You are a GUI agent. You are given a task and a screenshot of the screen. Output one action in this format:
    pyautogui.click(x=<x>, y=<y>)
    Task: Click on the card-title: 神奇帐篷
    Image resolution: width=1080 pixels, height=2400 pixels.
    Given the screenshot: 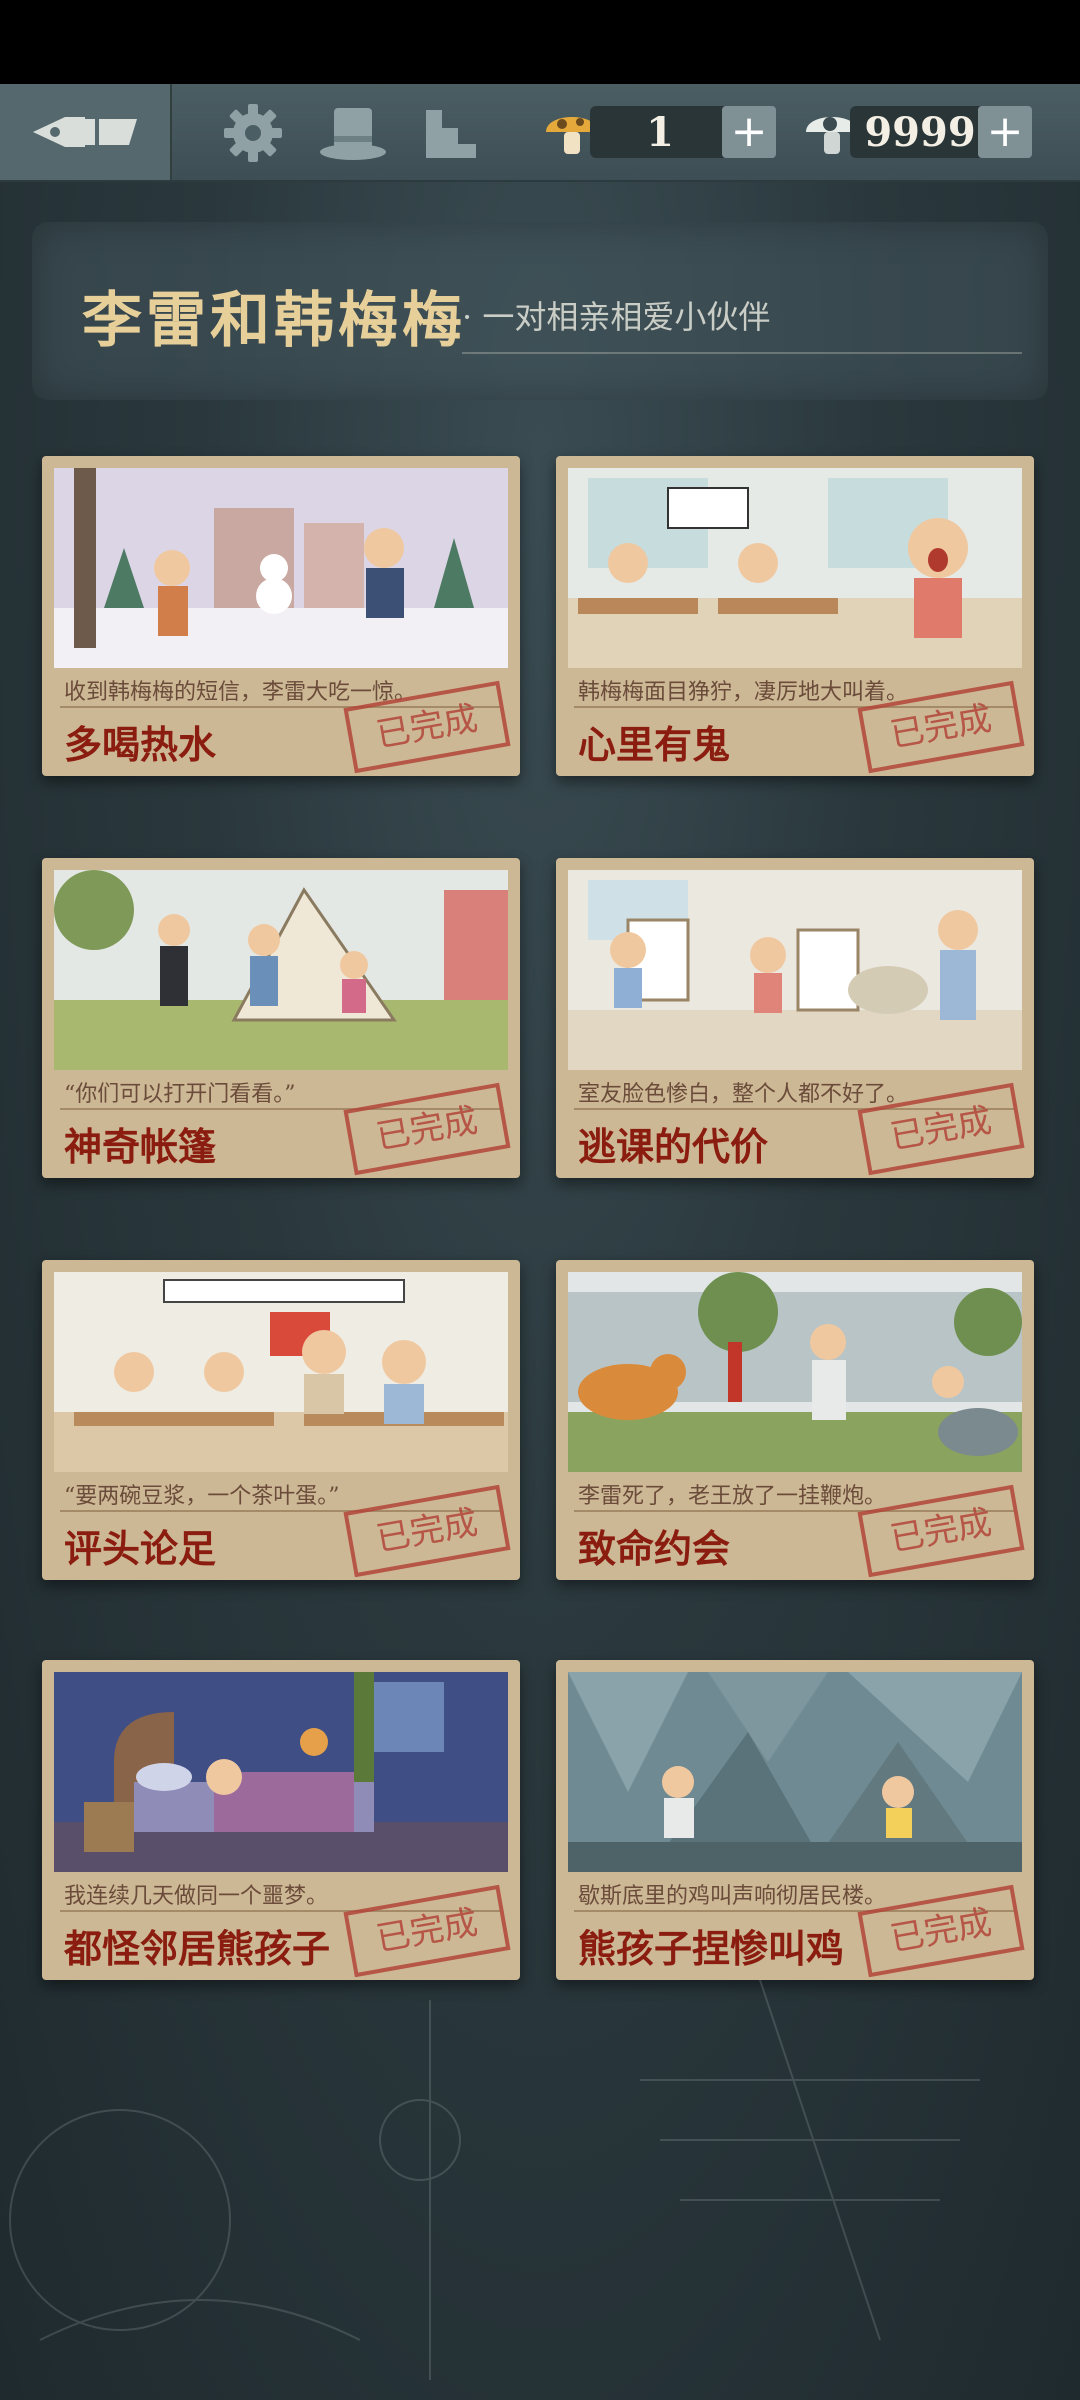 What is the action you would take?
    pyautogui.click(x=140, y=1146)
    